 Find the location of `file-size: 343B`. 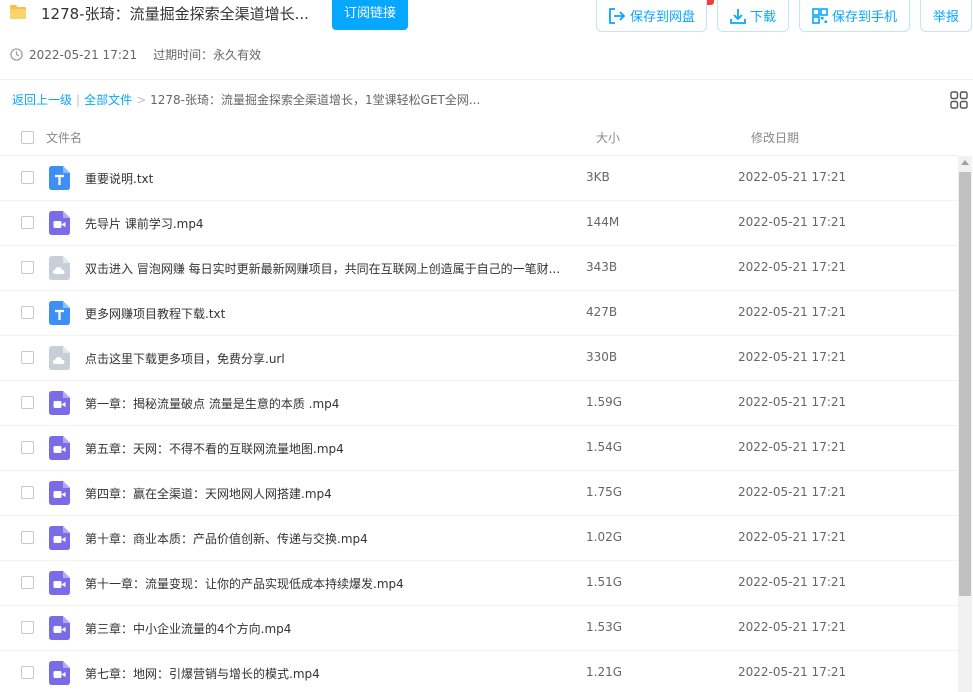

file-size: 343B is located at coordinates (602, 267).